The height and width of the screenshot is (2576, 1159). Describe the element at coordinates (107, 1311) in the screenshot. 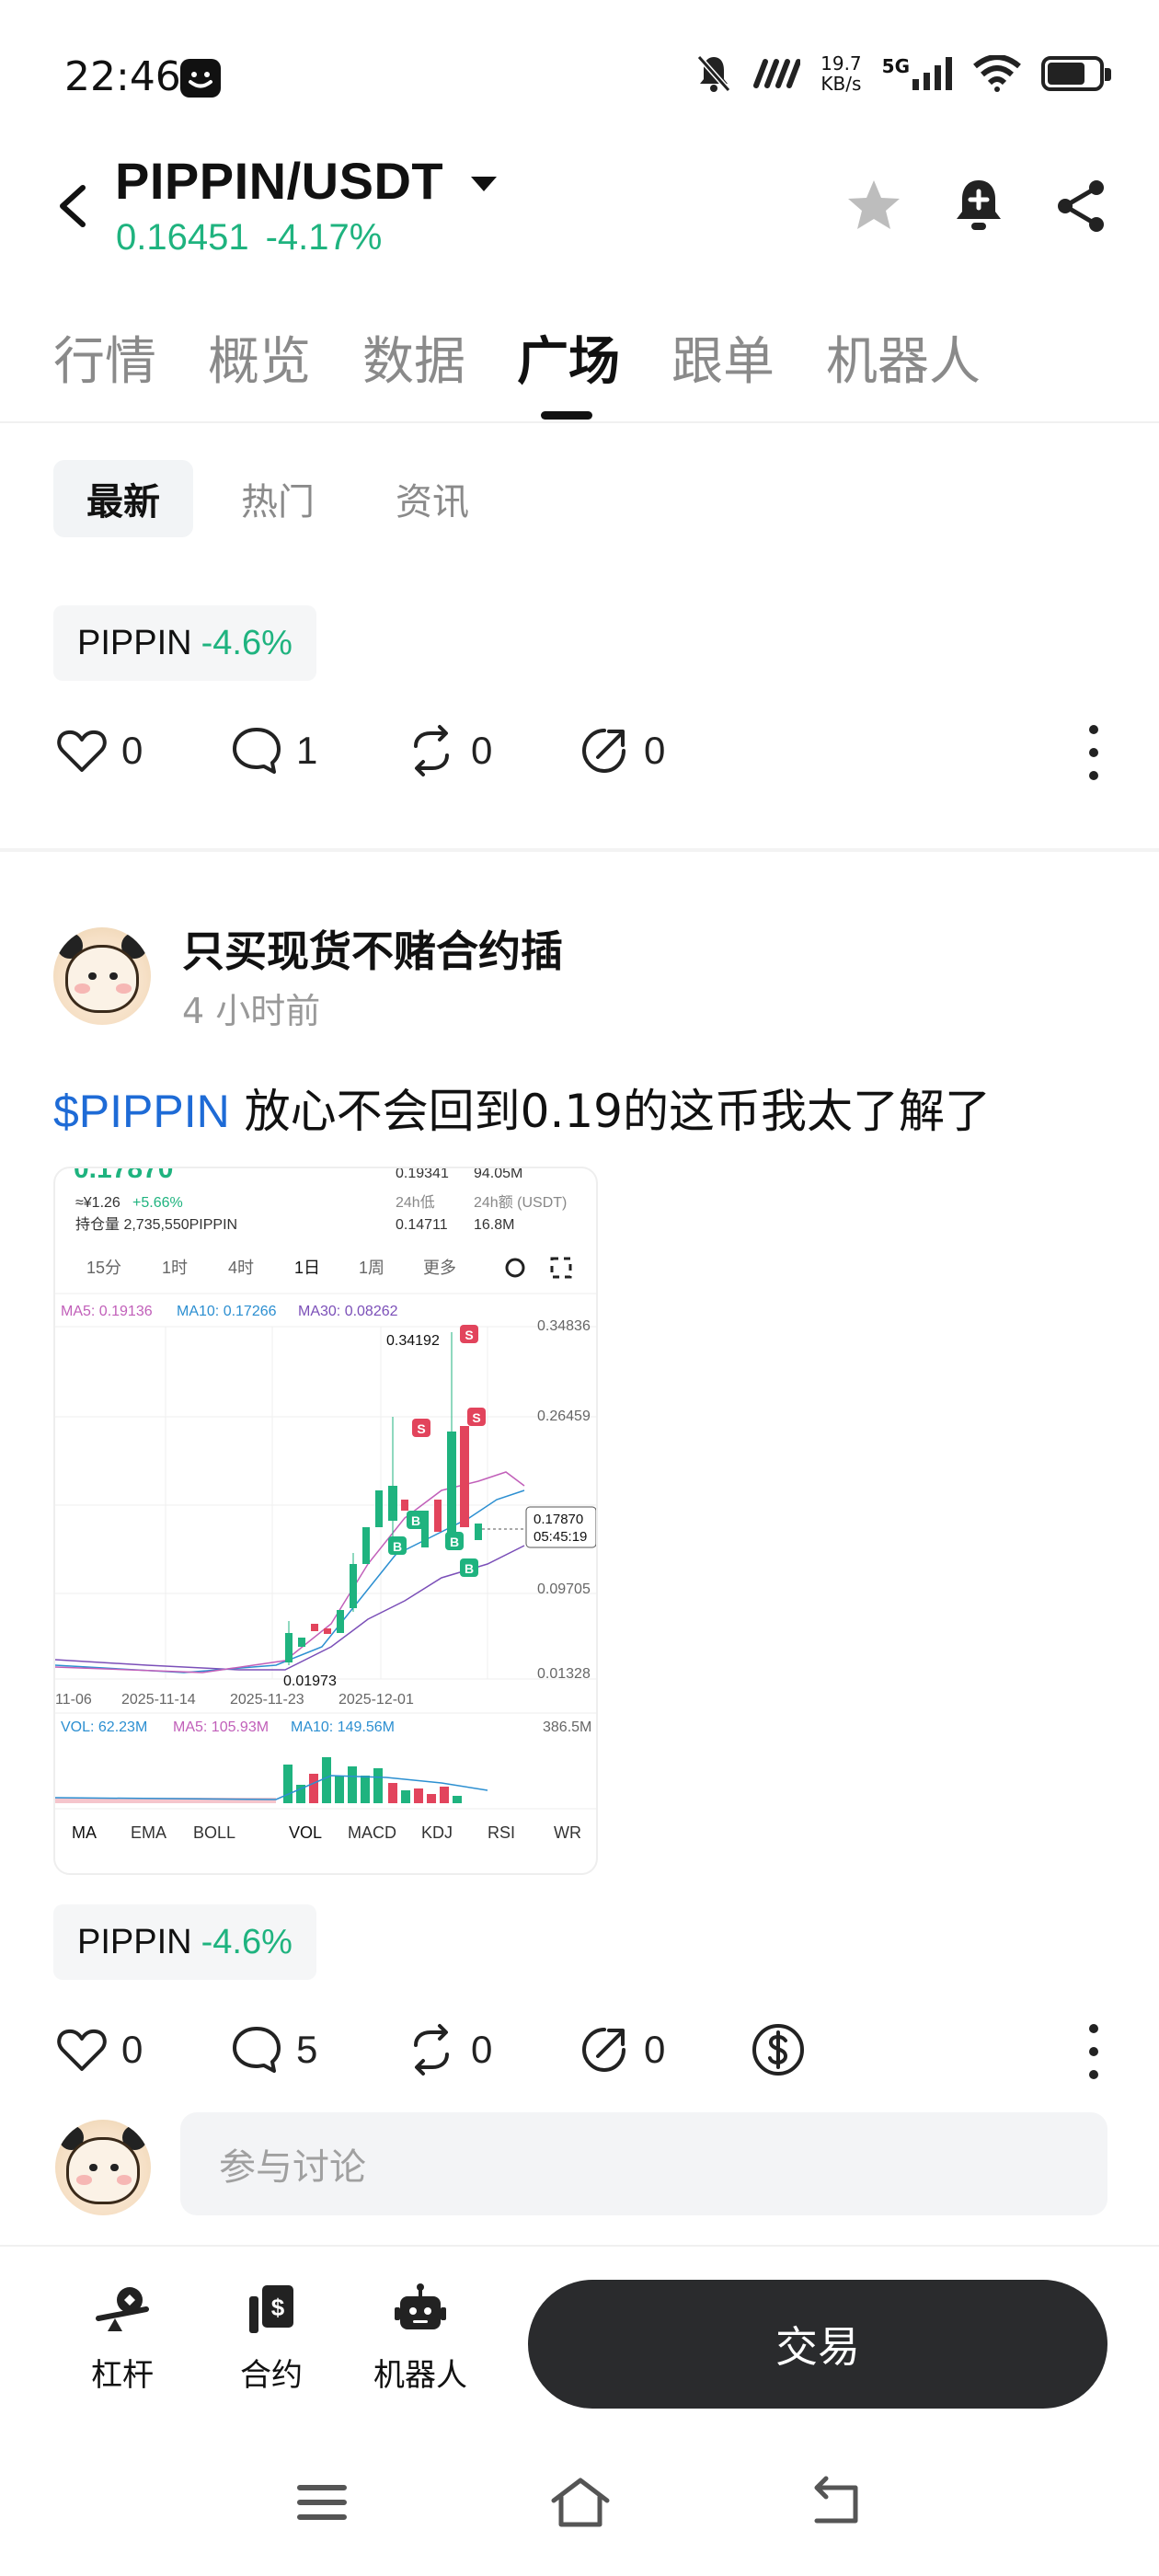

I see `img-ma5: MA5: 0.19136` at that location.